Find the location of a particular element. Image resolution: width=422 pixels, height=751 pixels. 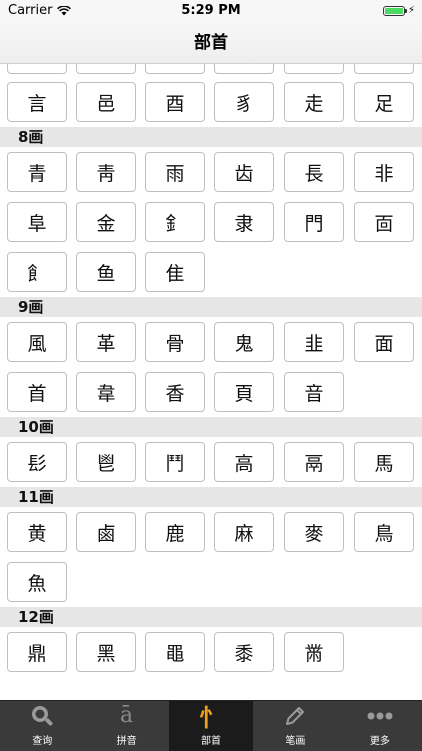

radical-cell: 麻 is located at coordinates (244, 532).